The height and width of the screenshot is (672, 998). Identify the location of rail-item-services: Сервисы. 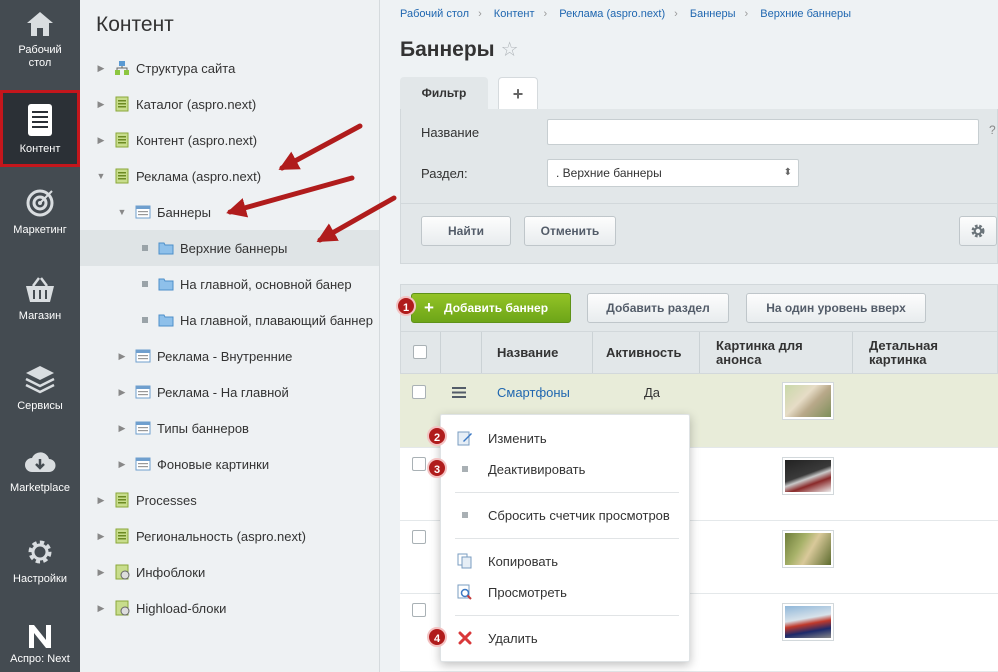
(40, 388).